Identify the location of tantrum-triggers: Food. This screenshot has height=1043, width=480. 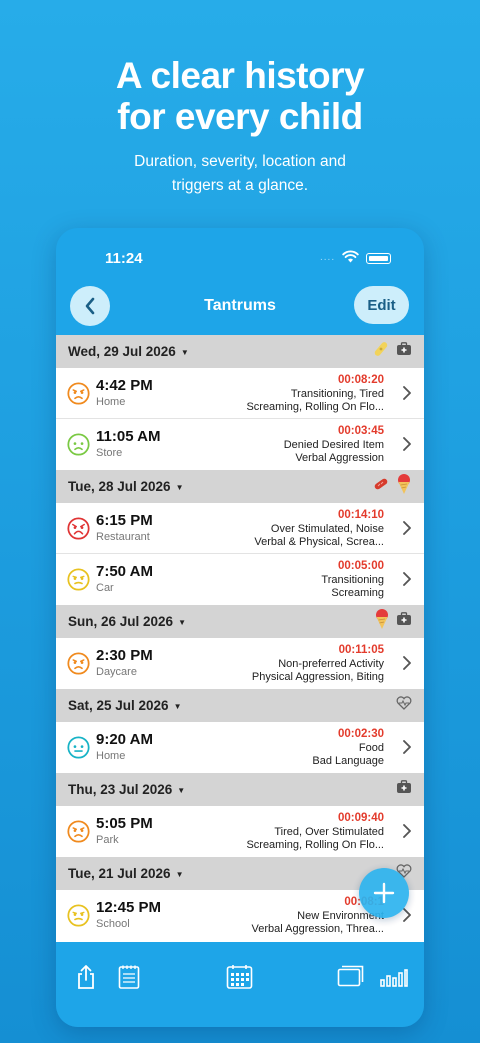
(371, 748).